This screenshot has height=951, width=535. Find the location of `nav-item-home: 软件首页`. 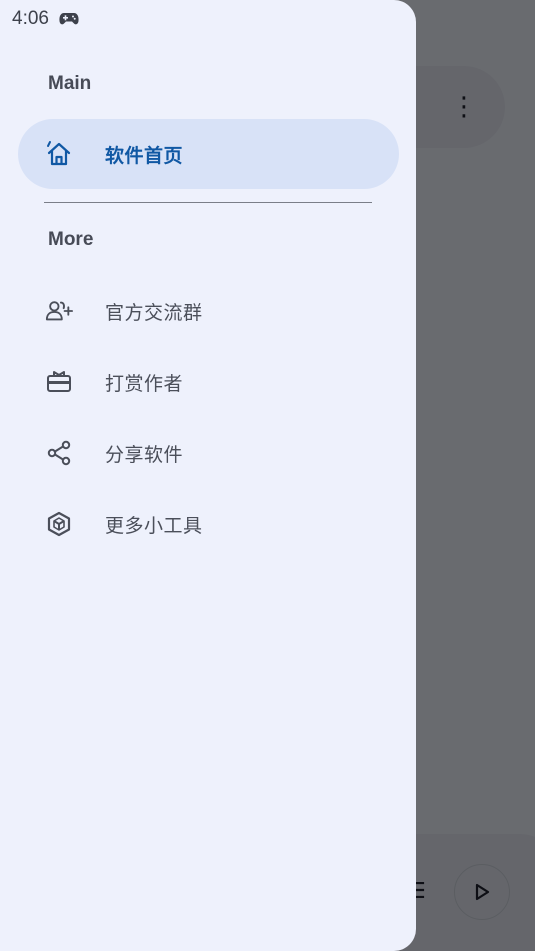

nav-item-home: 软件首页 is located at coordinates (208, 154).